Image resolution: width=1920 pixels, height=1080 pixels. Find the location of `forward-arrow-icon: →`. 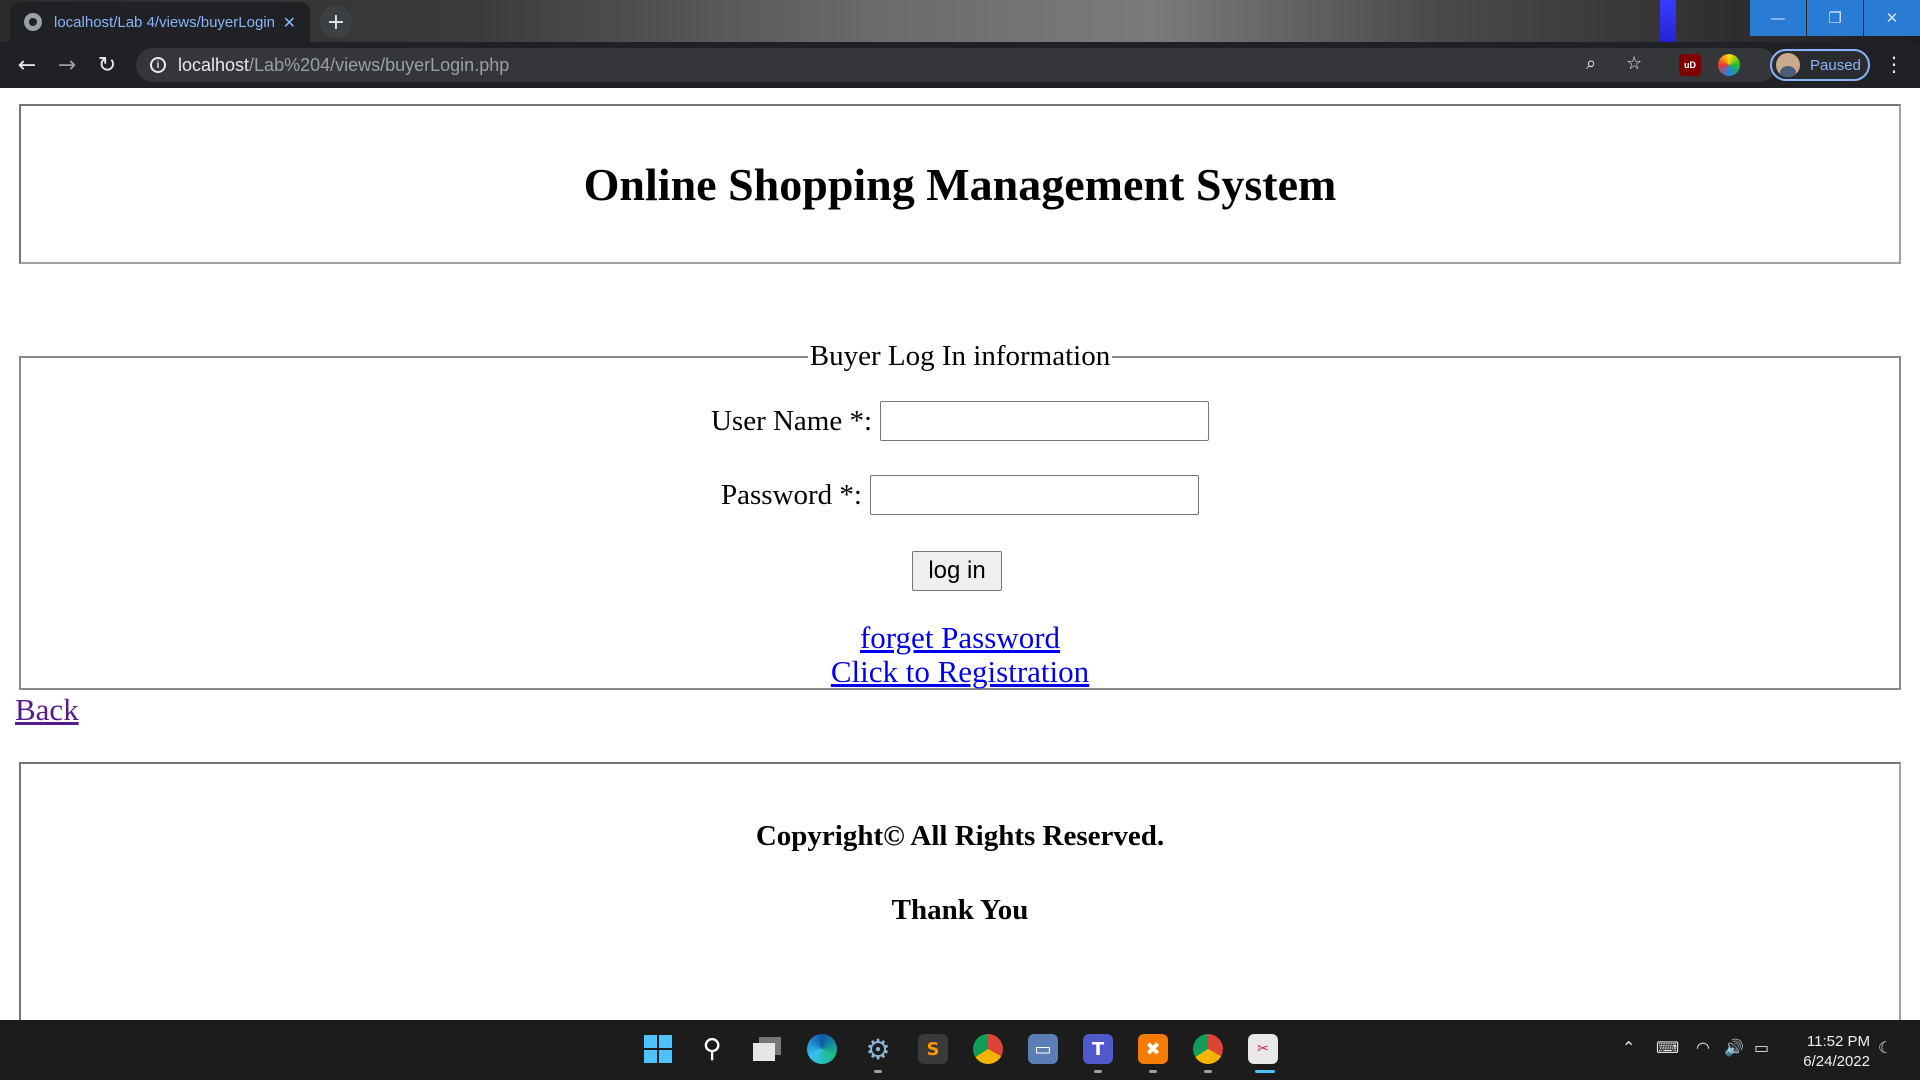

forward-arrow-icon: → is located at coordinates (67, 65).